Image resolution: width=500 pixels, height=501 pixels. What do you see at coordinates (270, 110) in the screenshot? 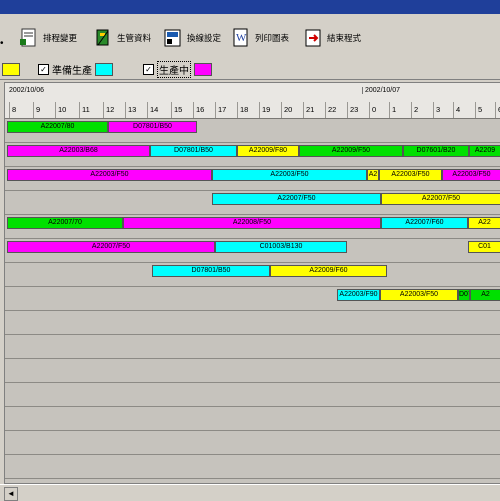
I see `hour-tick-label: 19` at bounding box center [270, 110].